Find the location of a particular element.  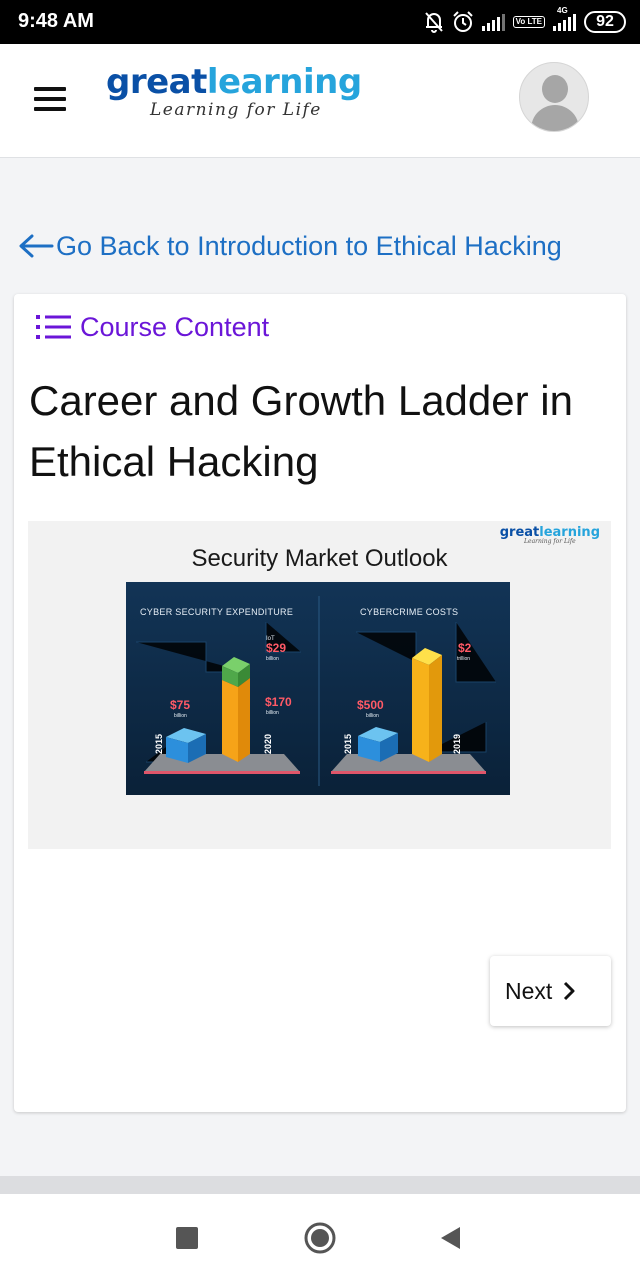

next-button-label: Next is located at coordinates (529, 990).